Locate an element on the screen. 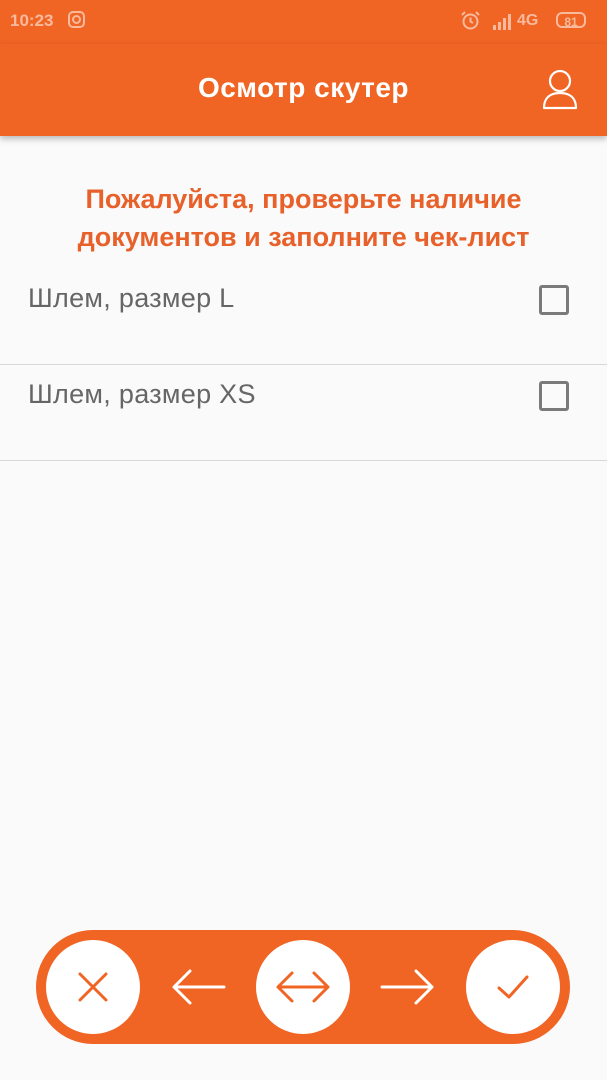  bottom-action-bar is located at coordinates (303, 987).